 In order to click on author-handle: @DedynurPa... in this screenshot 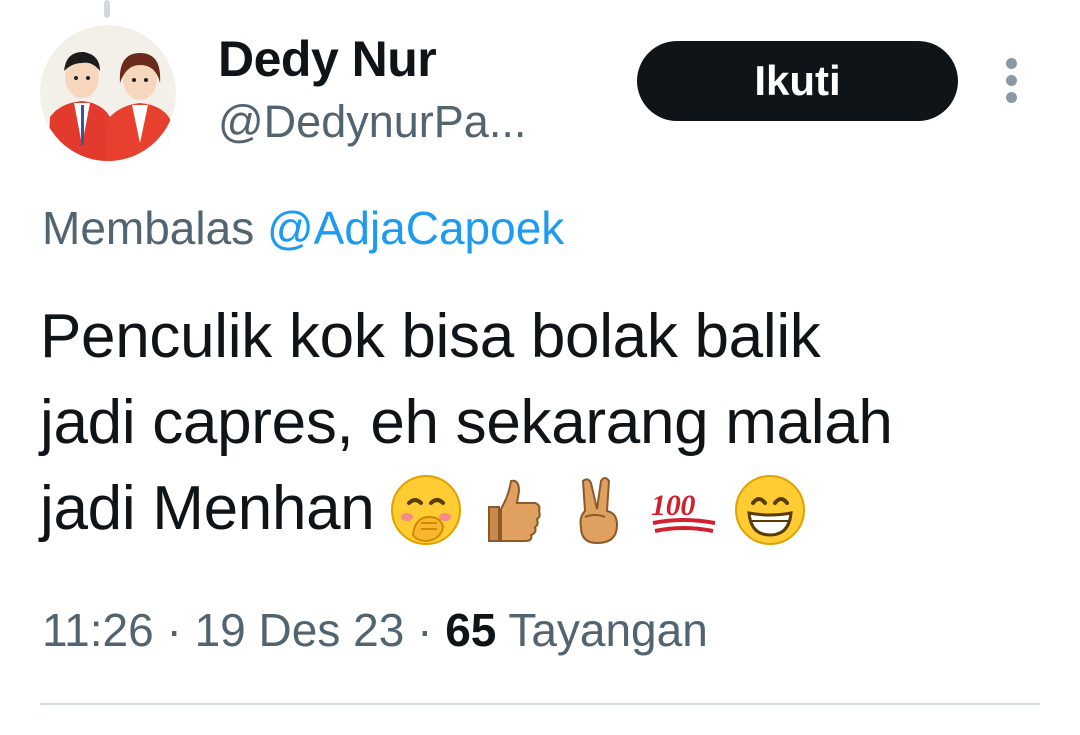, I will do `click(372, 122)`.